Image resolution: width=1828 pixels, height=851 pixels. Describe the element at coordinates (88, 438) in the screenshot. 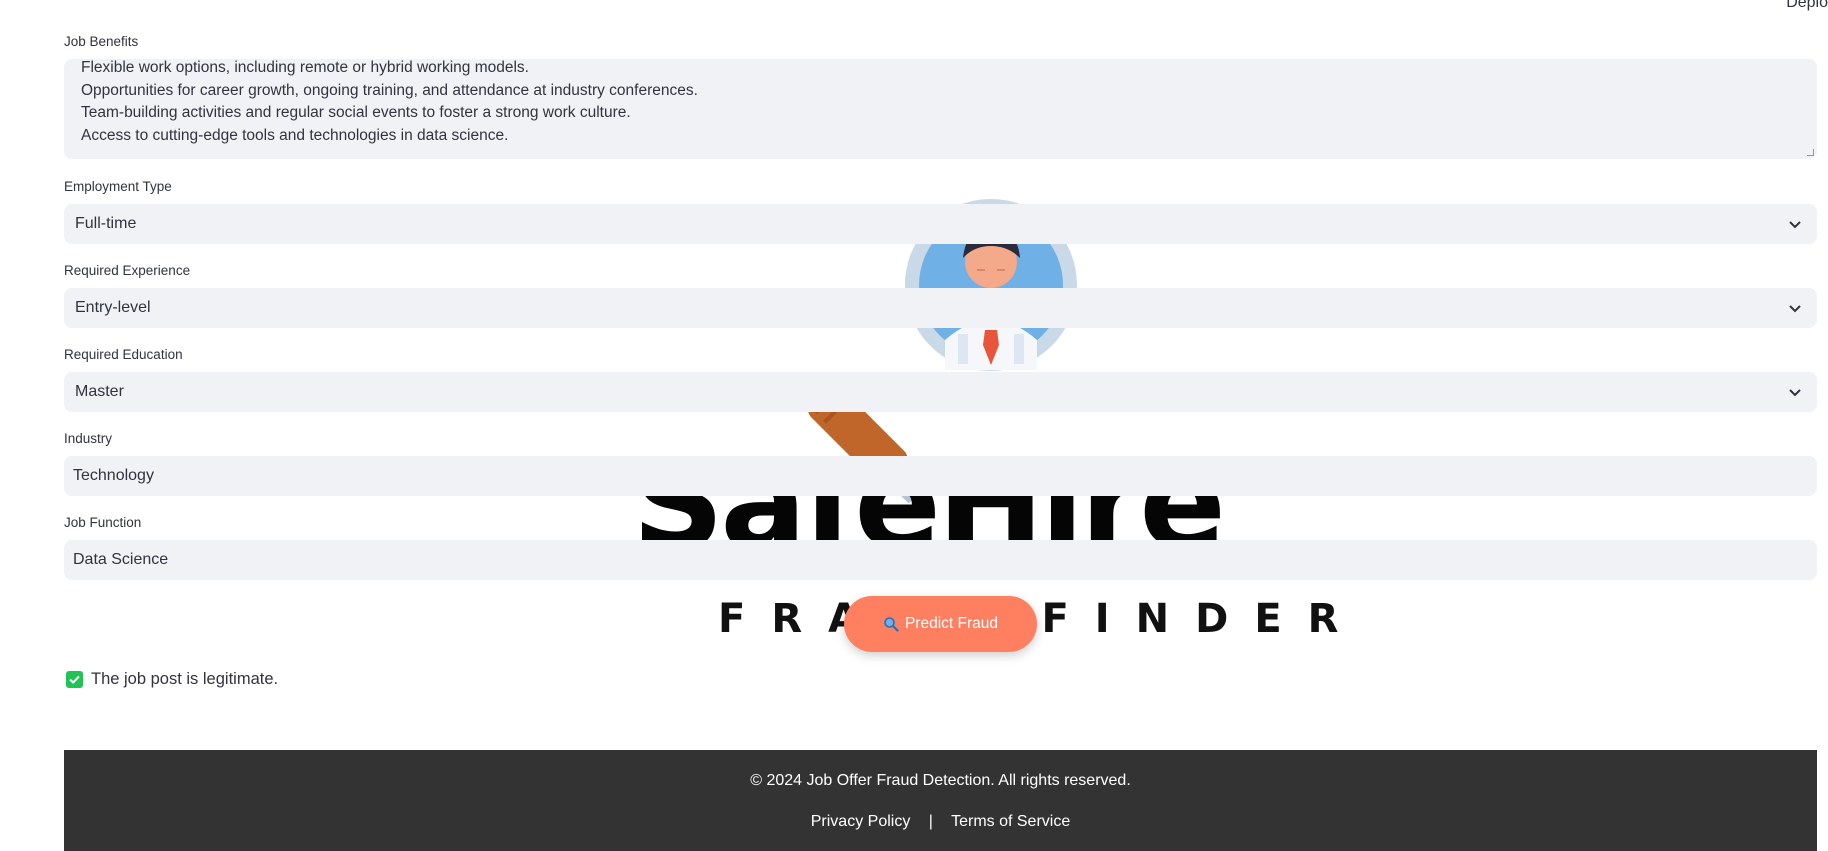

I see `industry-label: Industry` at that location.